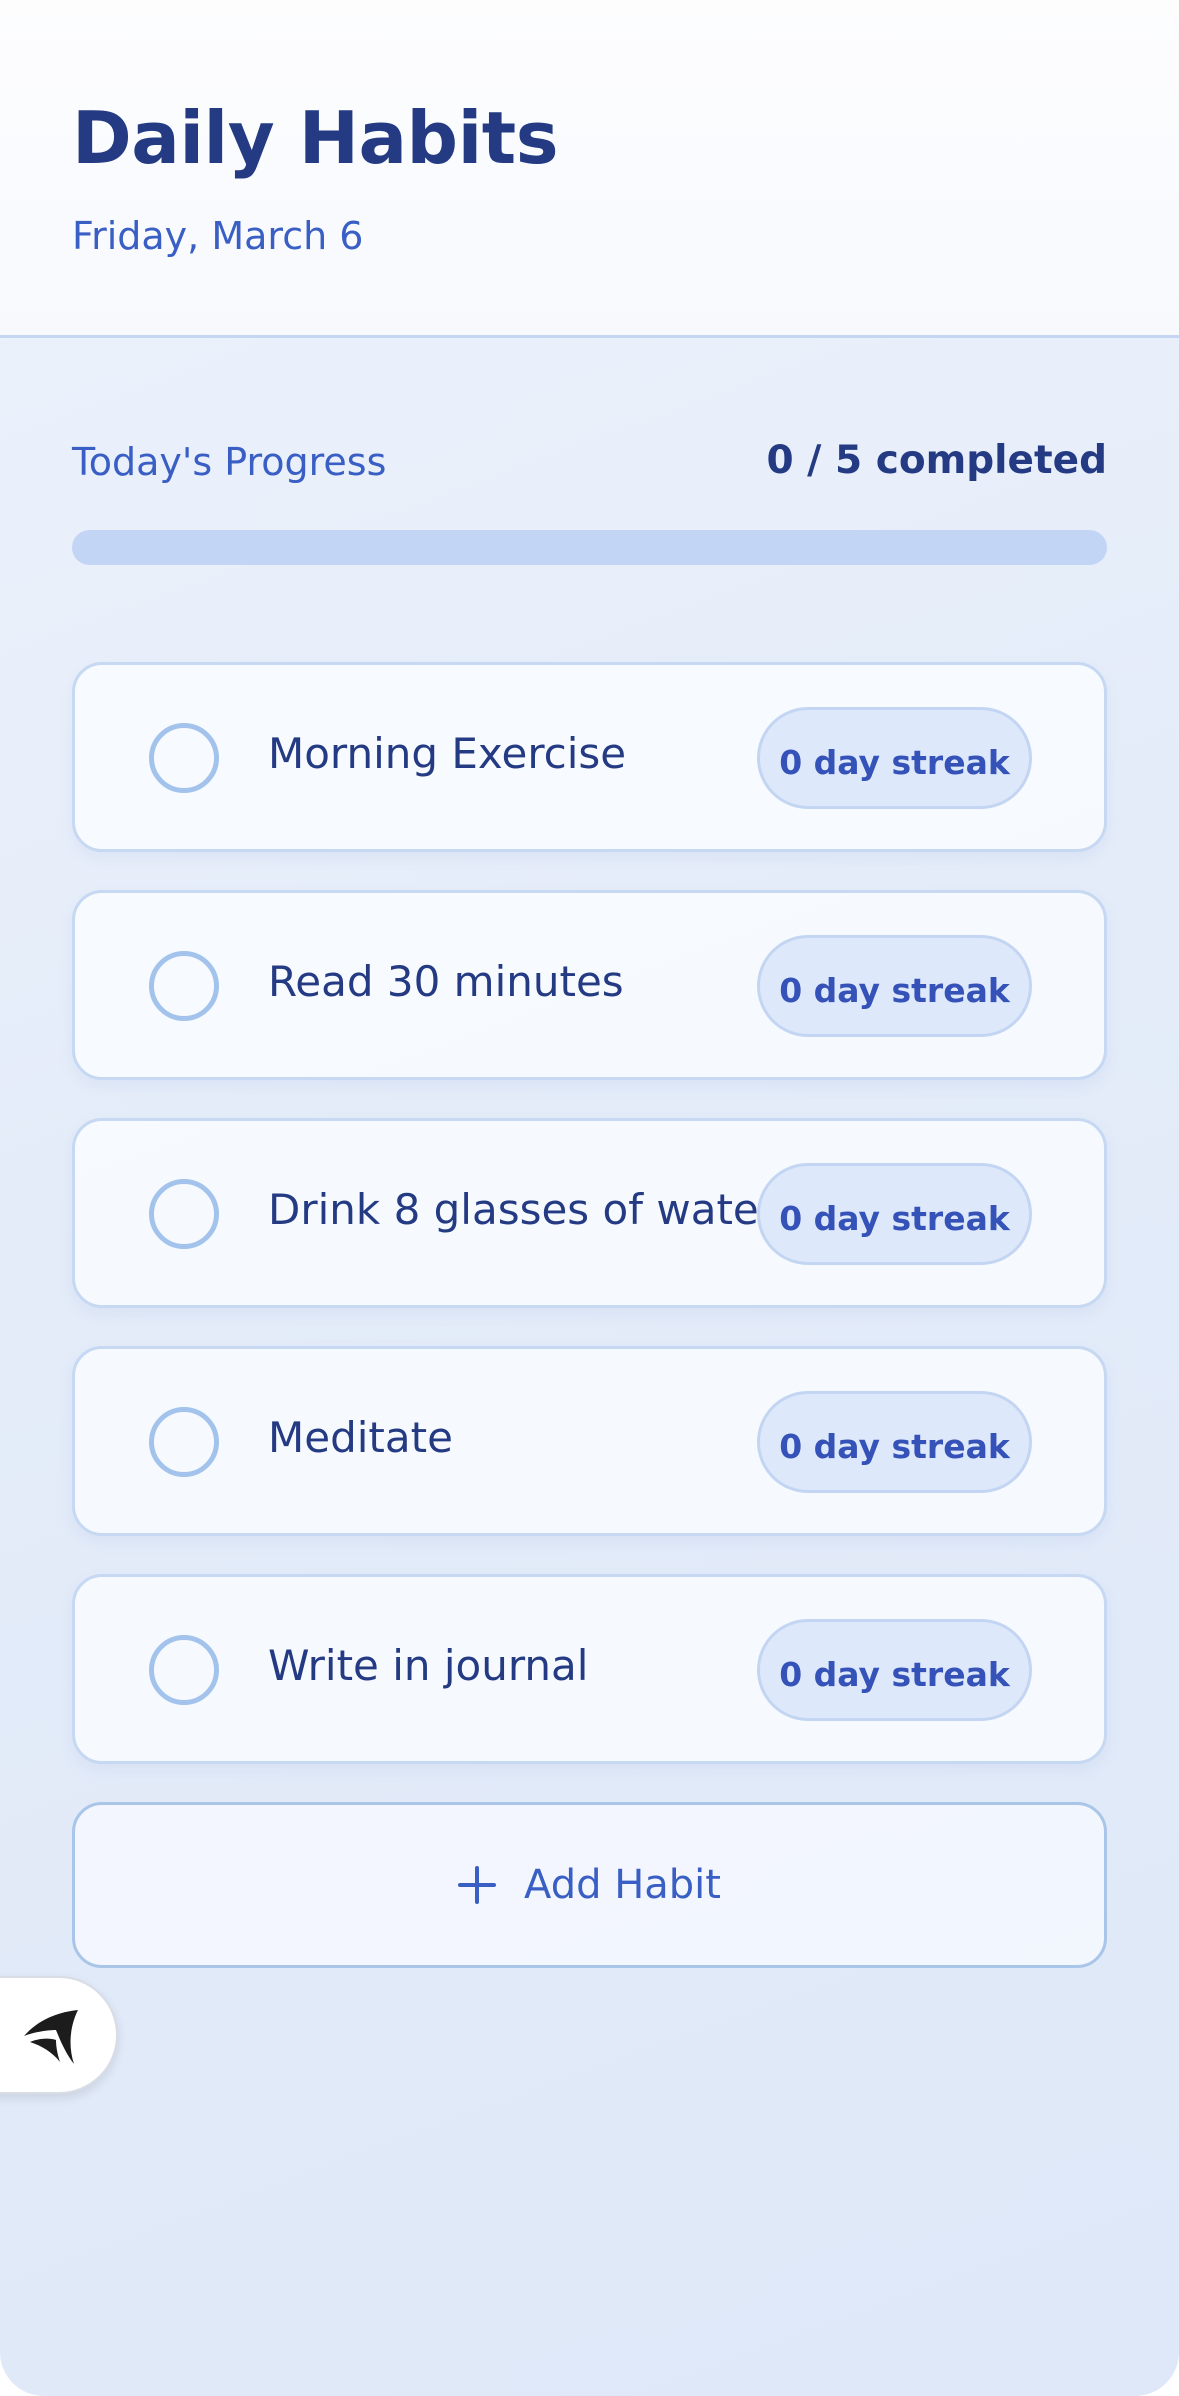  What do you see at coordinates (589, 1441) in the screenshot?
I see `habit-card: Meditate 0 day streak` at bounding box center [589, 1441].